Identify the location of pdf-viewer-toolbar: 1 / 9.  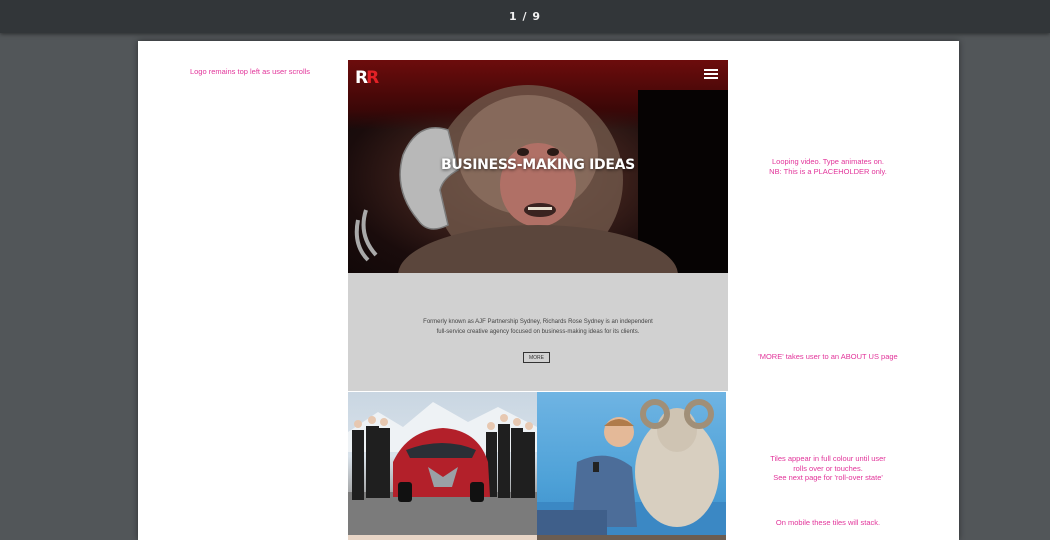
(525, 16).